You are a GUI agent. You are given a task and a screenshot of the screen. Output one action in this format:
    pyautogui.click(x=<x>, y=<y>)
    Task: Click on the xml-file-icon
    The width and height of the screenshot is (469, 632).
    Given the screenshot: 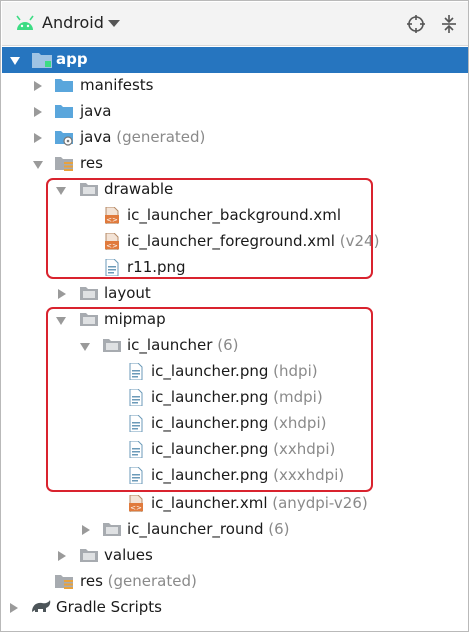 What is the action you would take?
    pyautogui.click(x=136, y=503)
    